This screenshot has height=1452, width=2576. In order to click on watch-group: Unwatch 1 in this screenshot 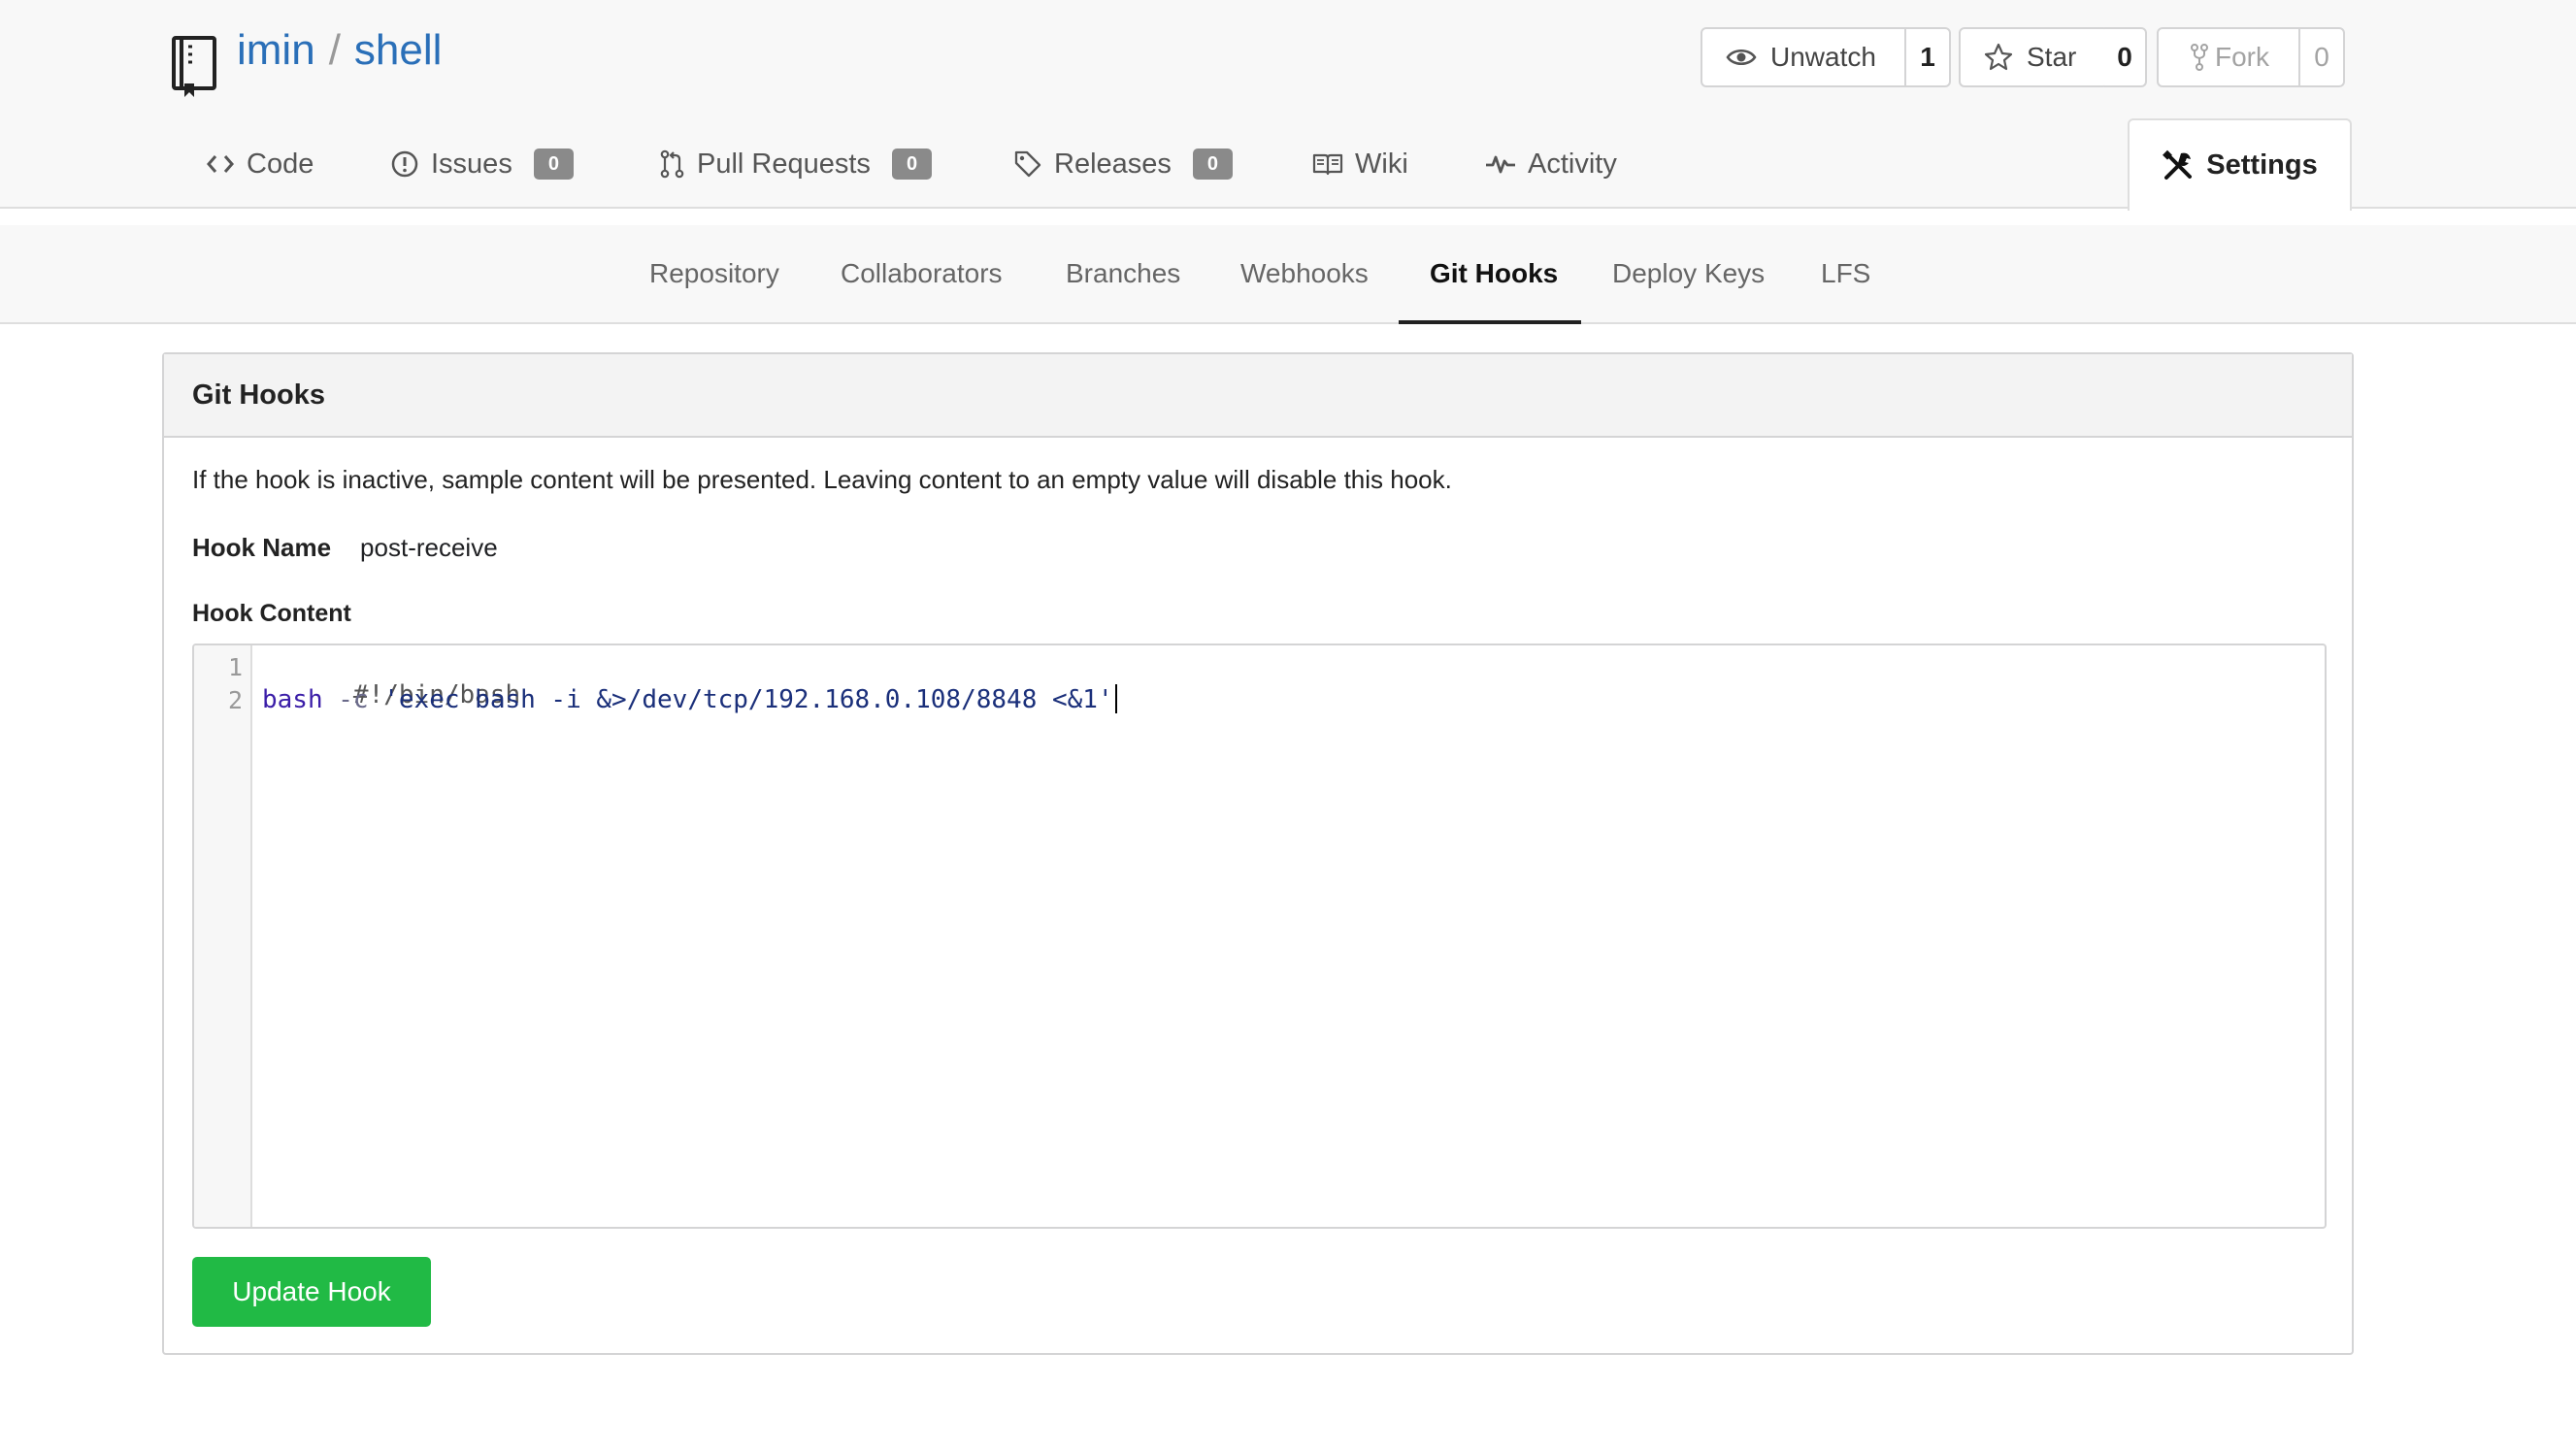, I will do `click(1826, 57)`.